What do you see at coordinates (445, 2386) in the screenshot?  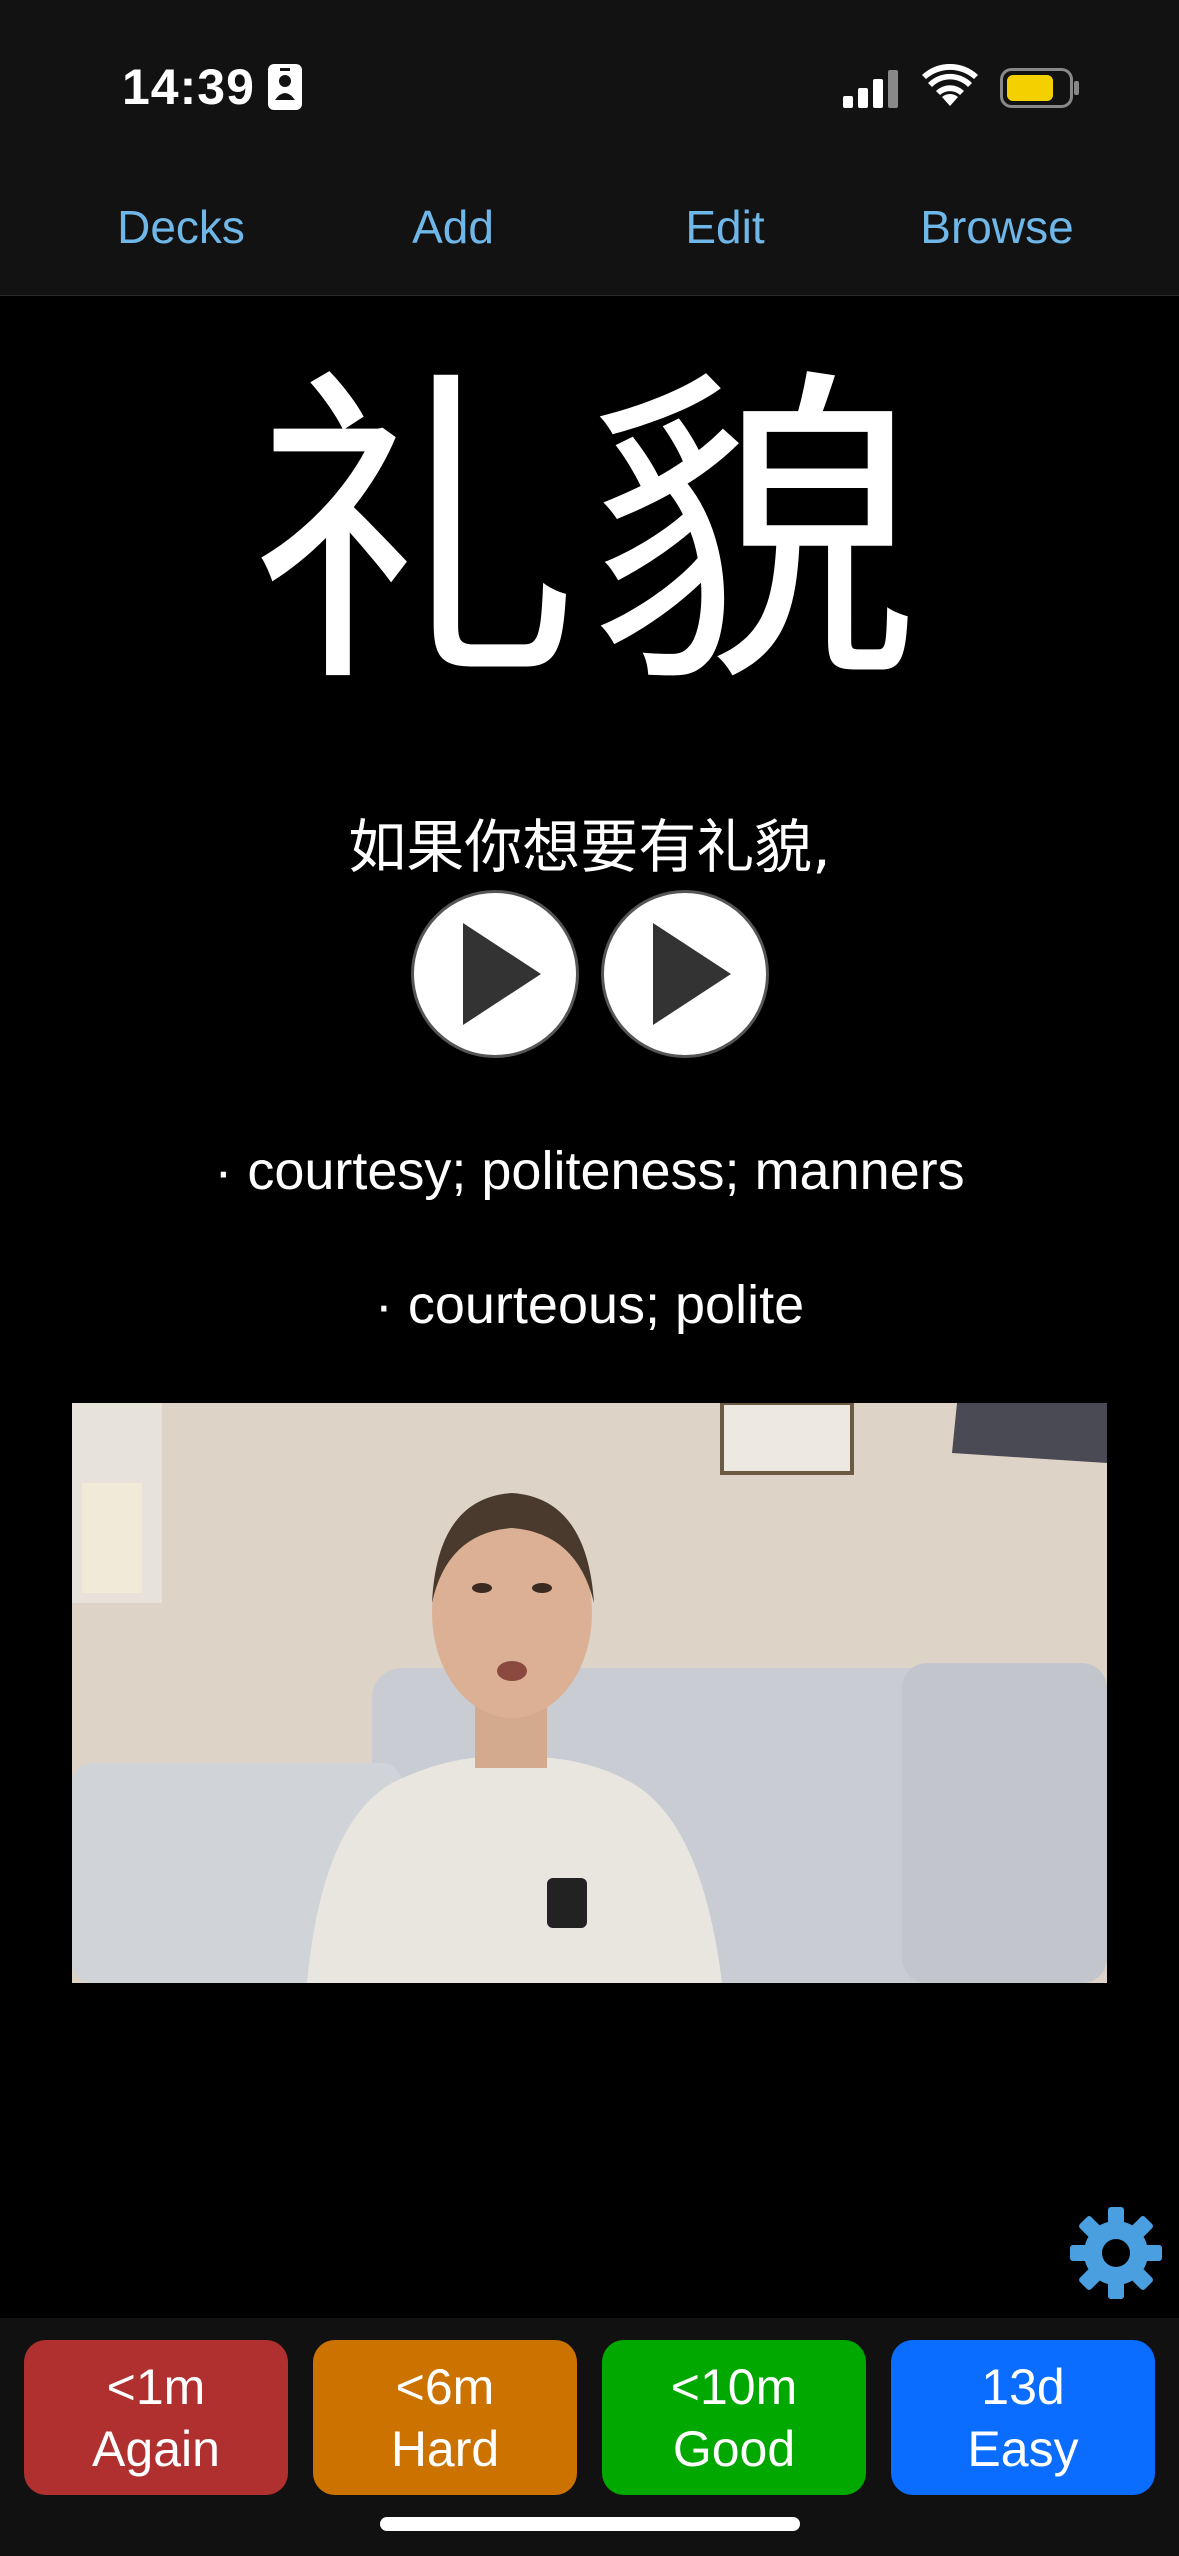 I see `hard-interval: <6m` at bounding box center [445, 2386].